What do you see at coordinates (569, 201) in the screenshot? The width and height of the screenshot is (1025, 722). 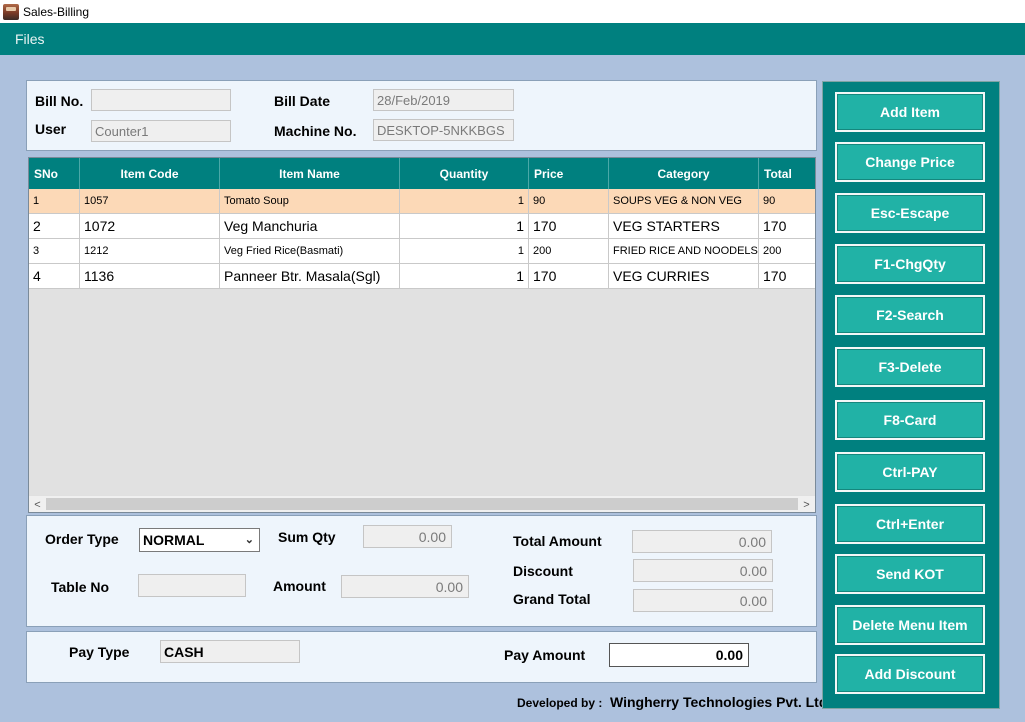 I see `cell-price: 90` at bounding box center [569, 201].